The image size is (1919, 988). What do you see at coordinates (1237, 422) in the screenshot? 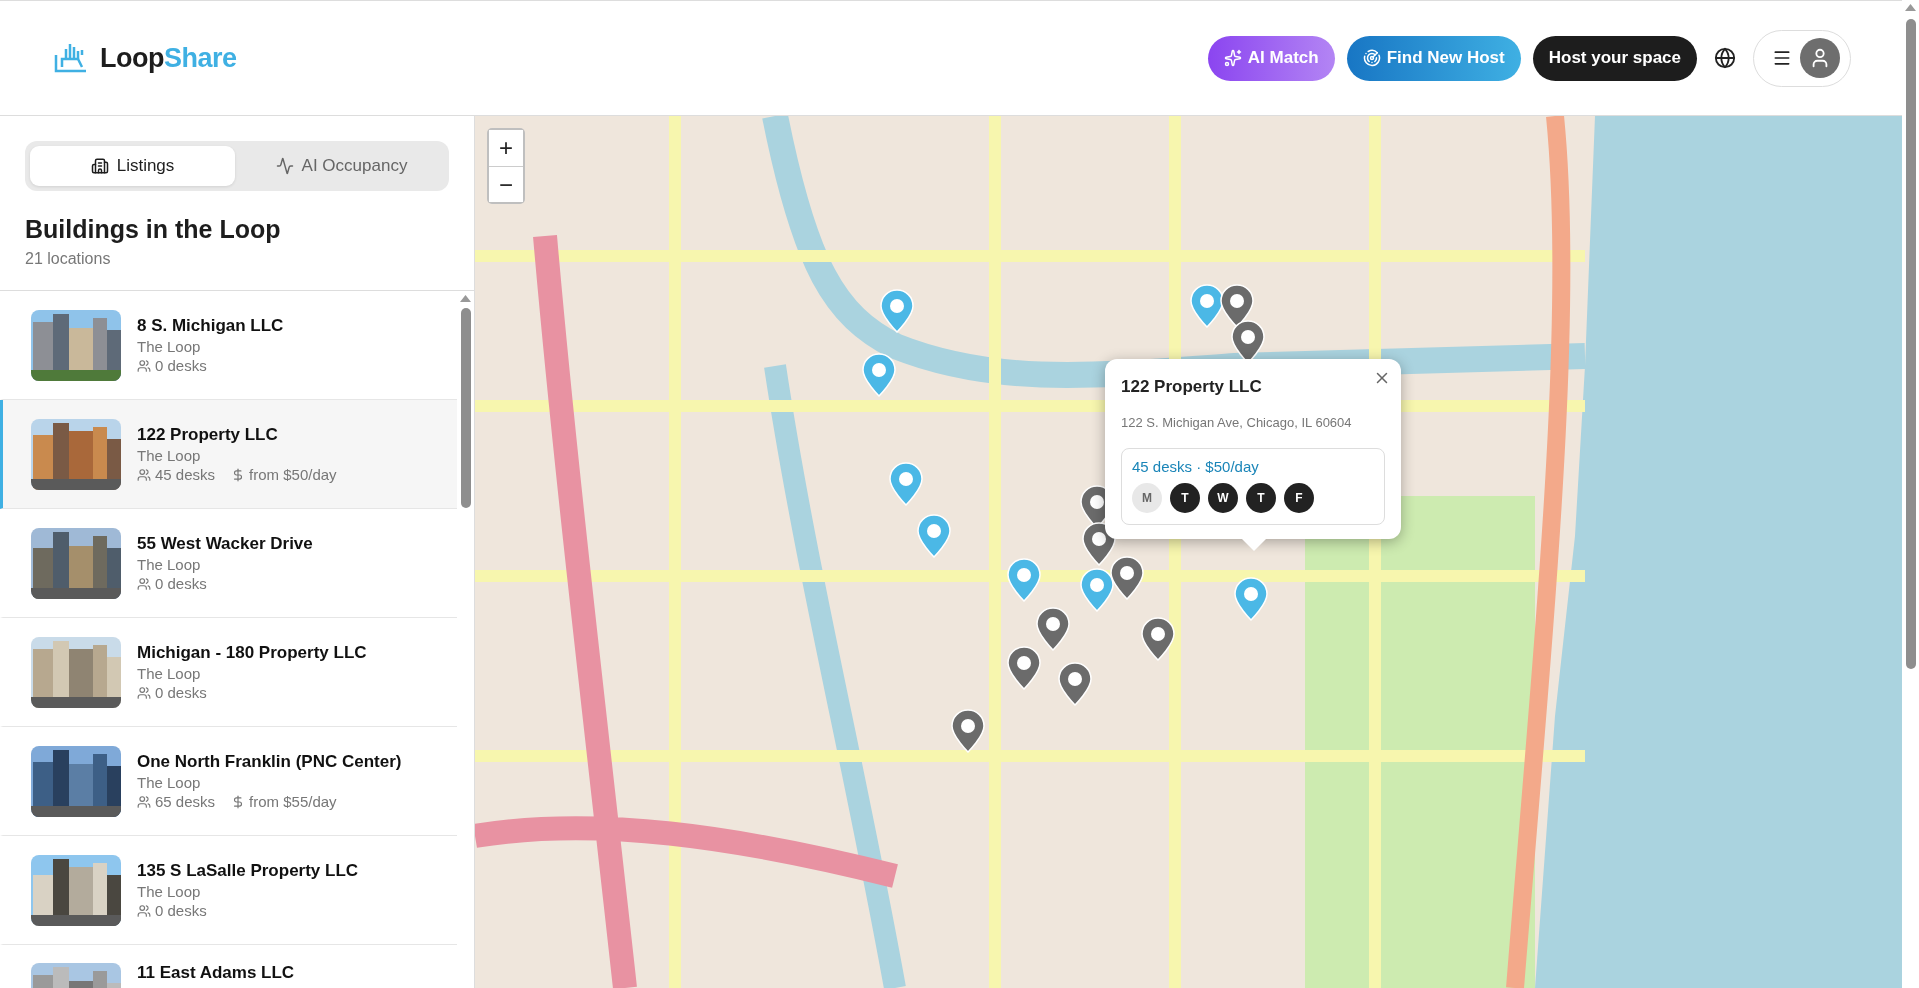
I see `popup-address: 122 S. Michigan Ave, Chicago, IL 60604` at bounding box center [1237, 422].